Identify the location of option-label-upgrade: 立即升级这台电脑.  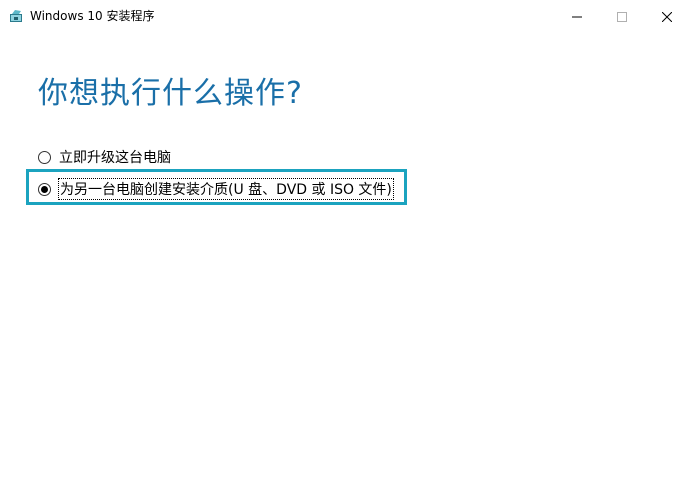
(115, 158).